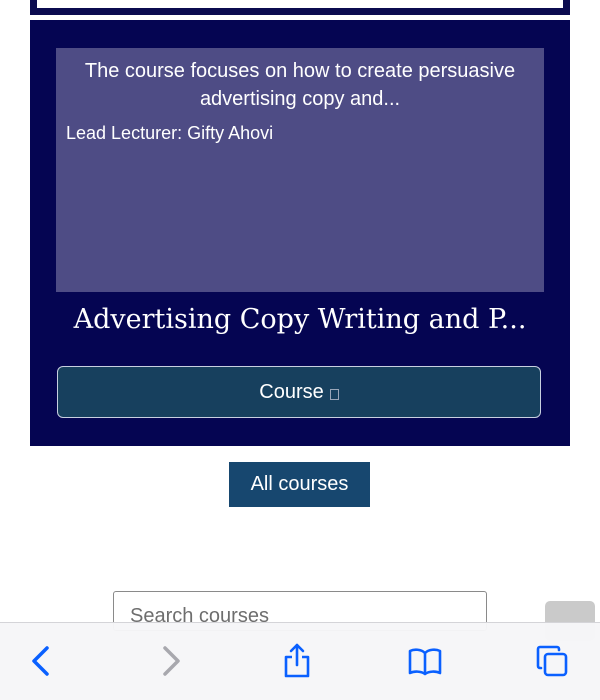 The height and width of the screenshot is (700, 600). I want to click on share-button, so click(297, 661).